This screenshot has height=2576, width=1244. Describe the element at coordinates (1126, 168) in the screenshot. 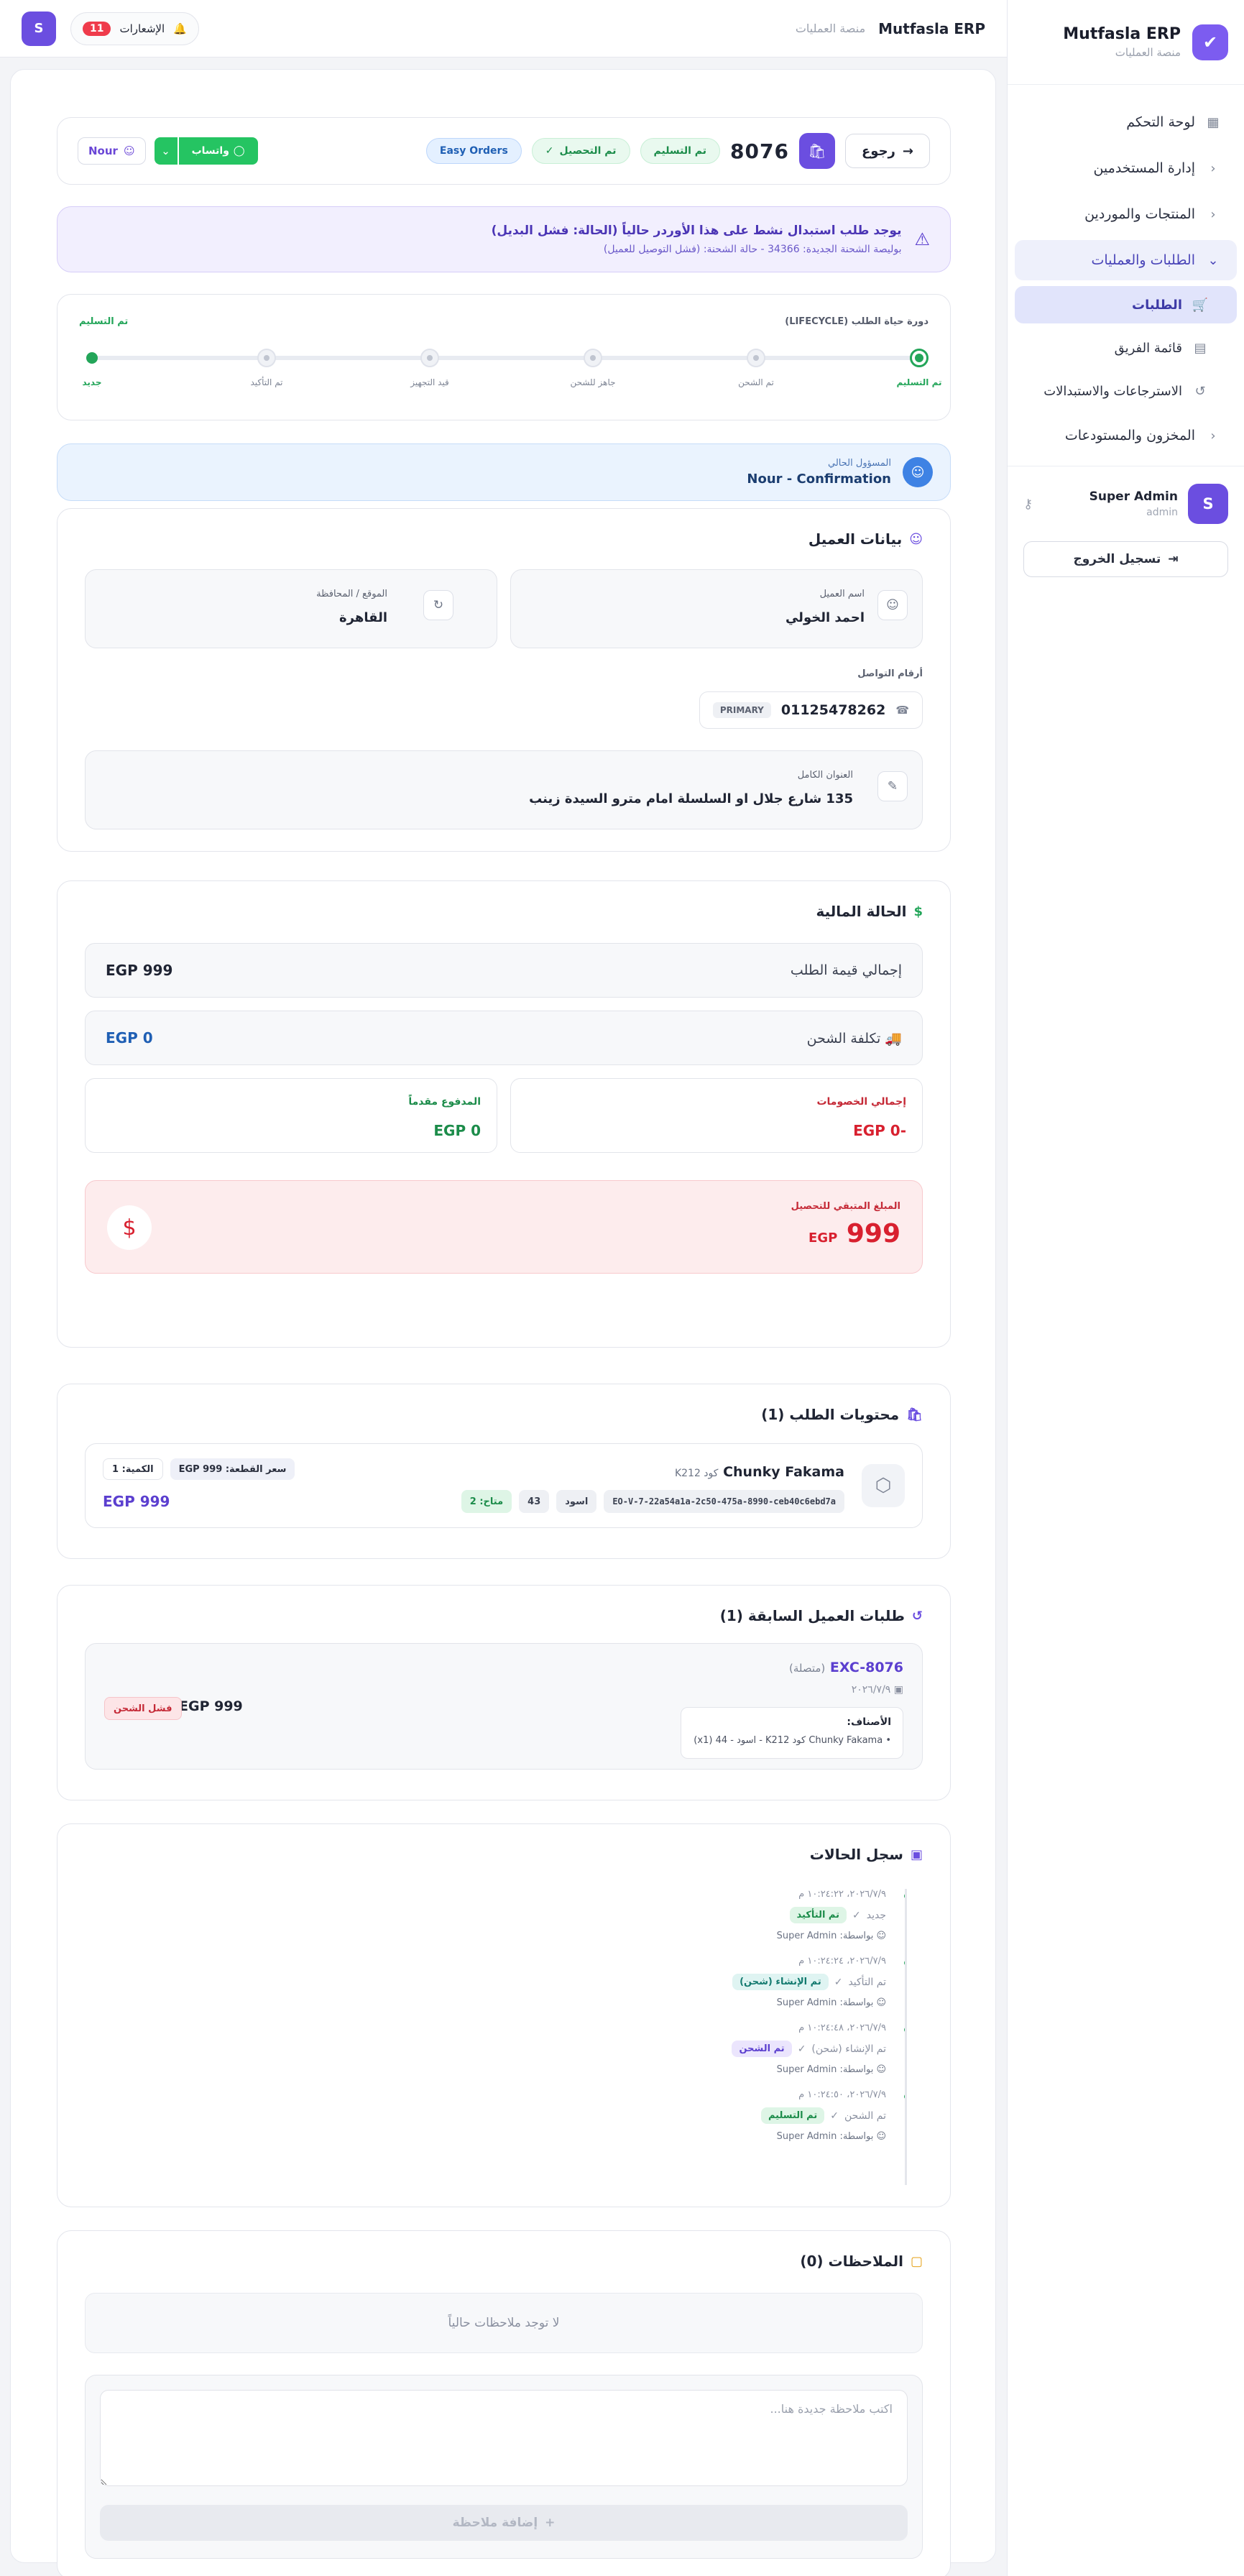

I see `sidebar-item-users: ‹ إدارة المستخدمين` at that location.